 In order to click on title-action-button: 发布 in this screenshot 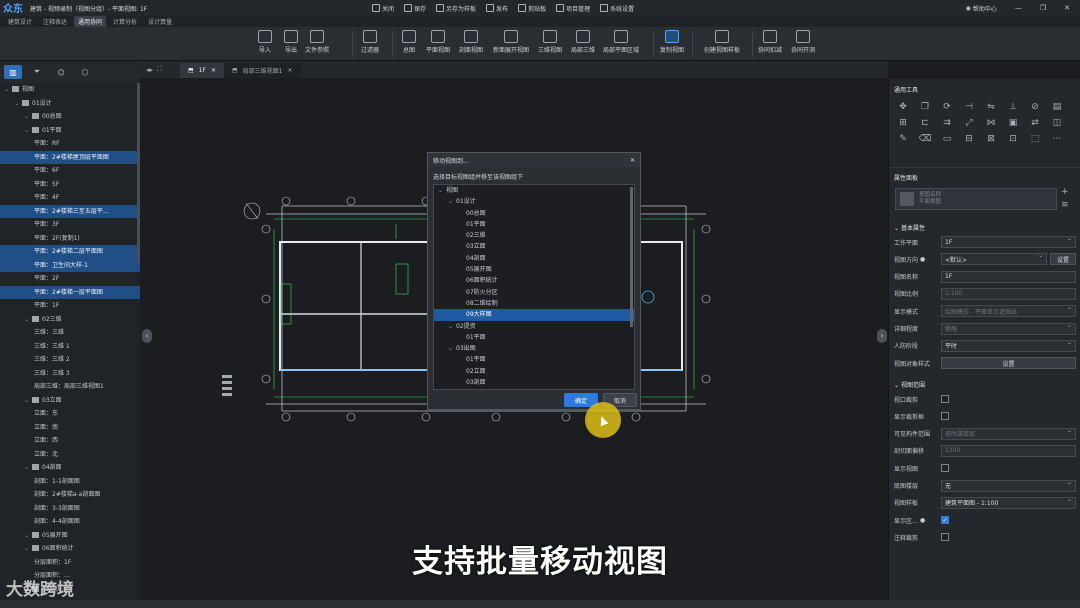, I will do `click(497, 8)`.